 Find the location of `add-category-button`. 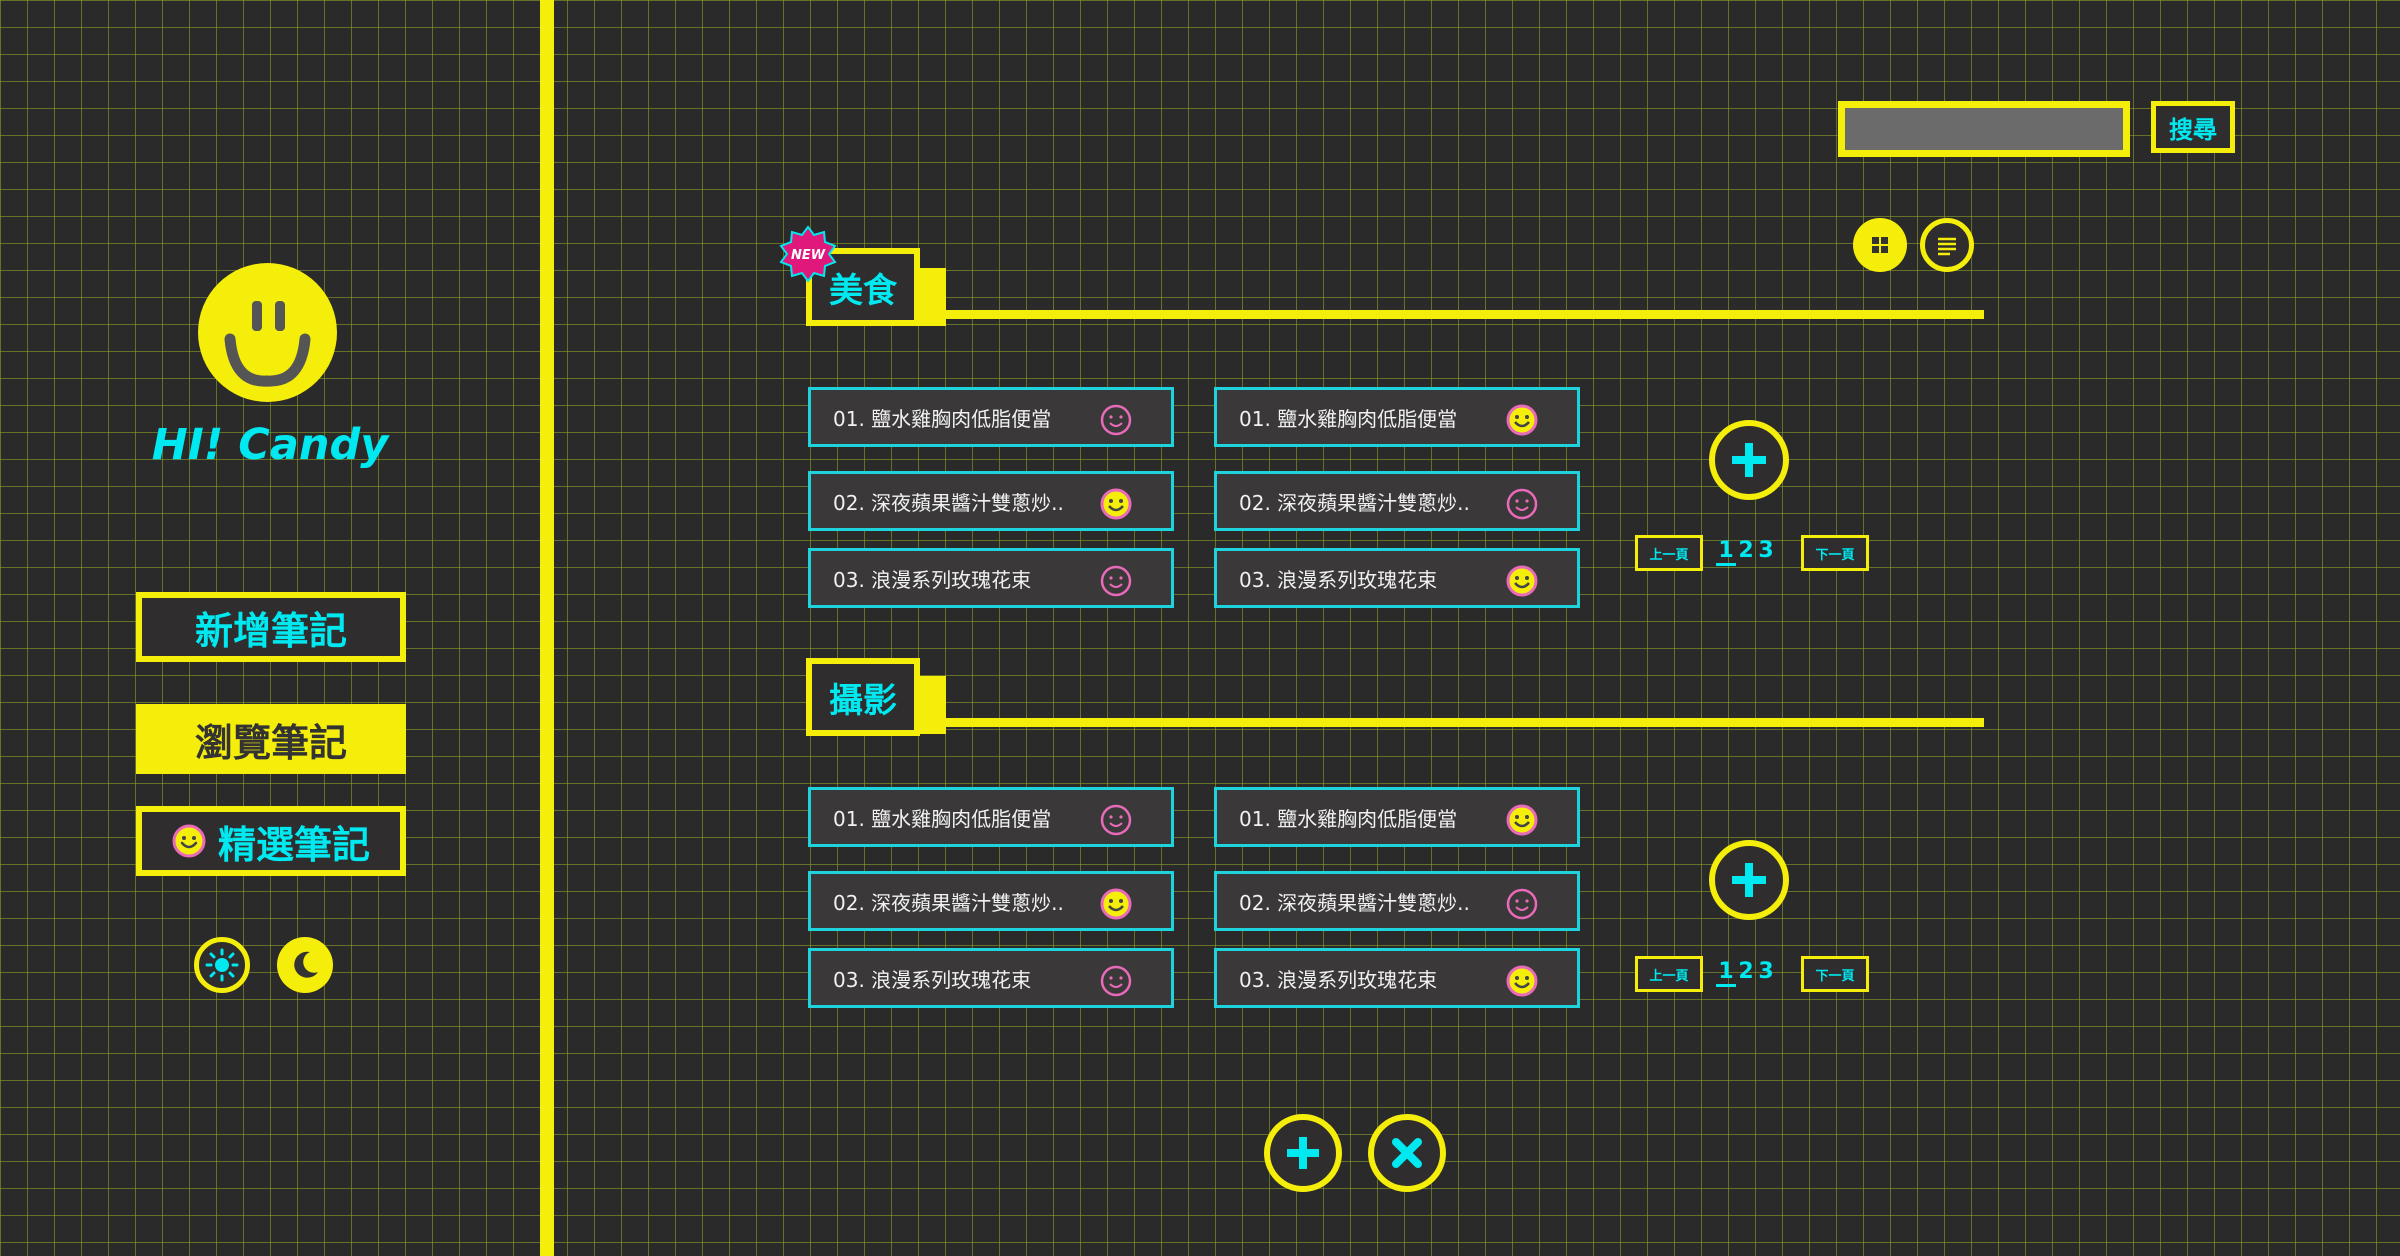

add-category-button is located at coordinates (1303, 1153).